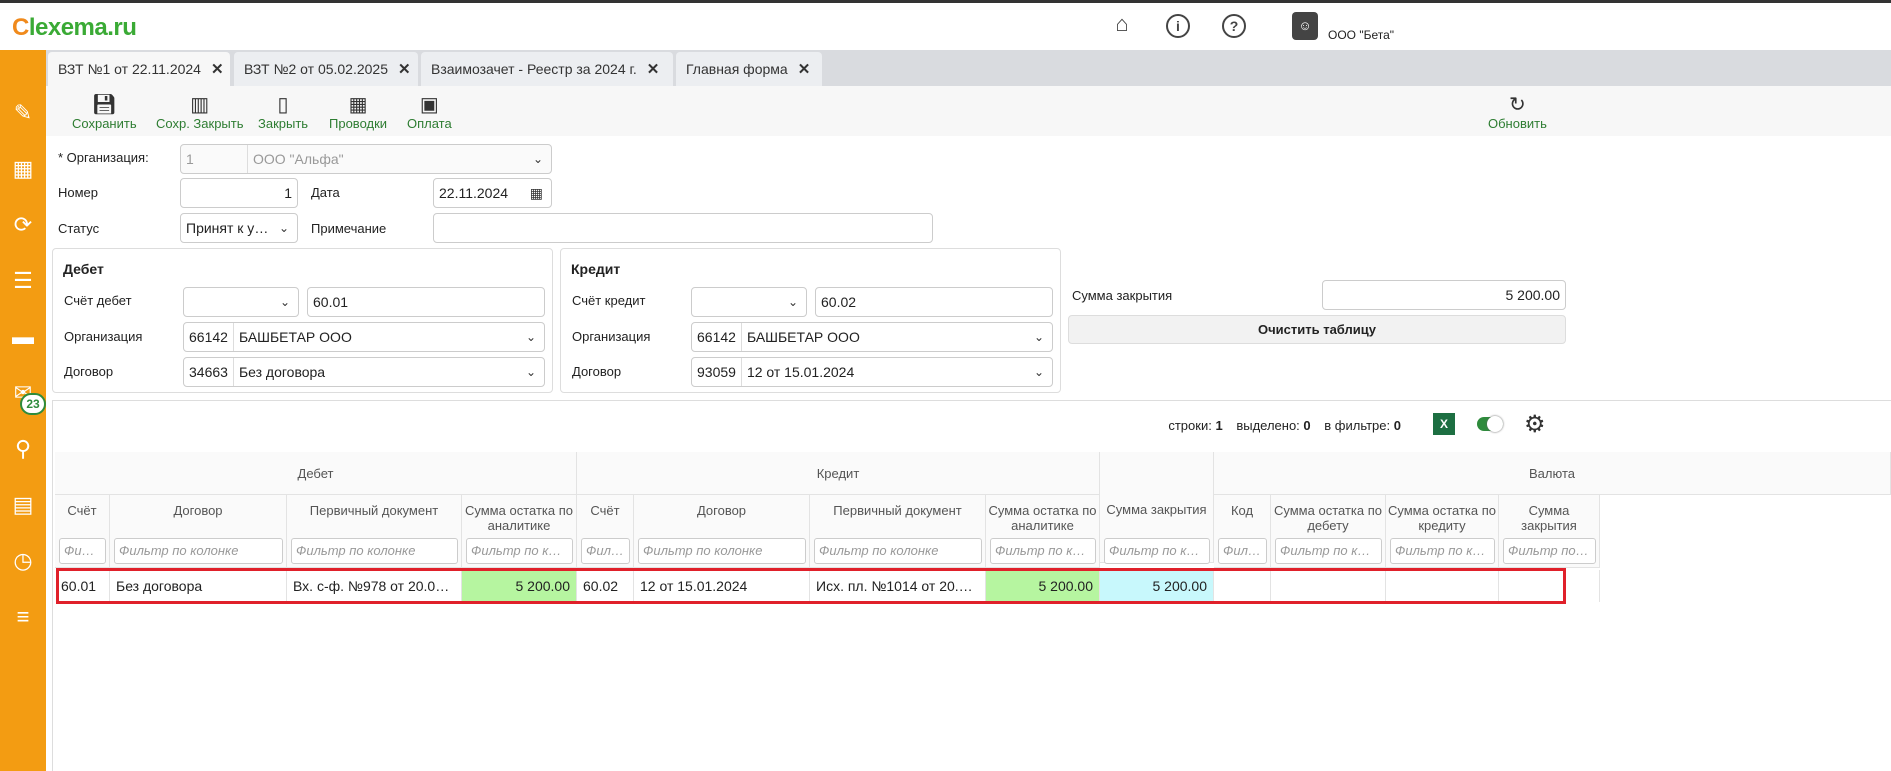 Image resolution: width=1891 pixels, height=771 pixels. Describe the element at coordinates (1517, 105) in the screenshot. I see `refresh-icon: ↻` at that location.